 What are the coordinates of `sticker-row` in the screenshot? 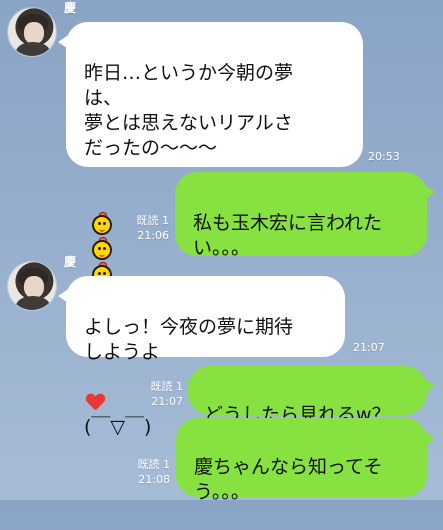 It's located at (105, 236).